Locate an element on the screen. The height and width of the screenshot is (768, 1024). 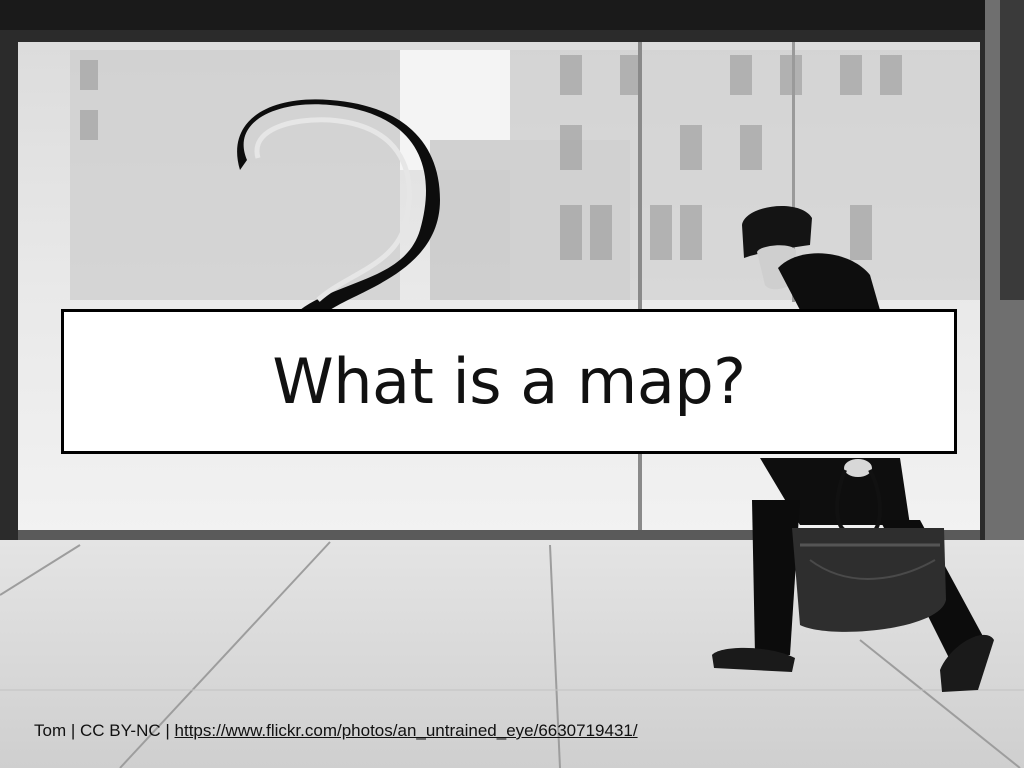
slide-title: What is a map? is located at coordinates (509, 381).